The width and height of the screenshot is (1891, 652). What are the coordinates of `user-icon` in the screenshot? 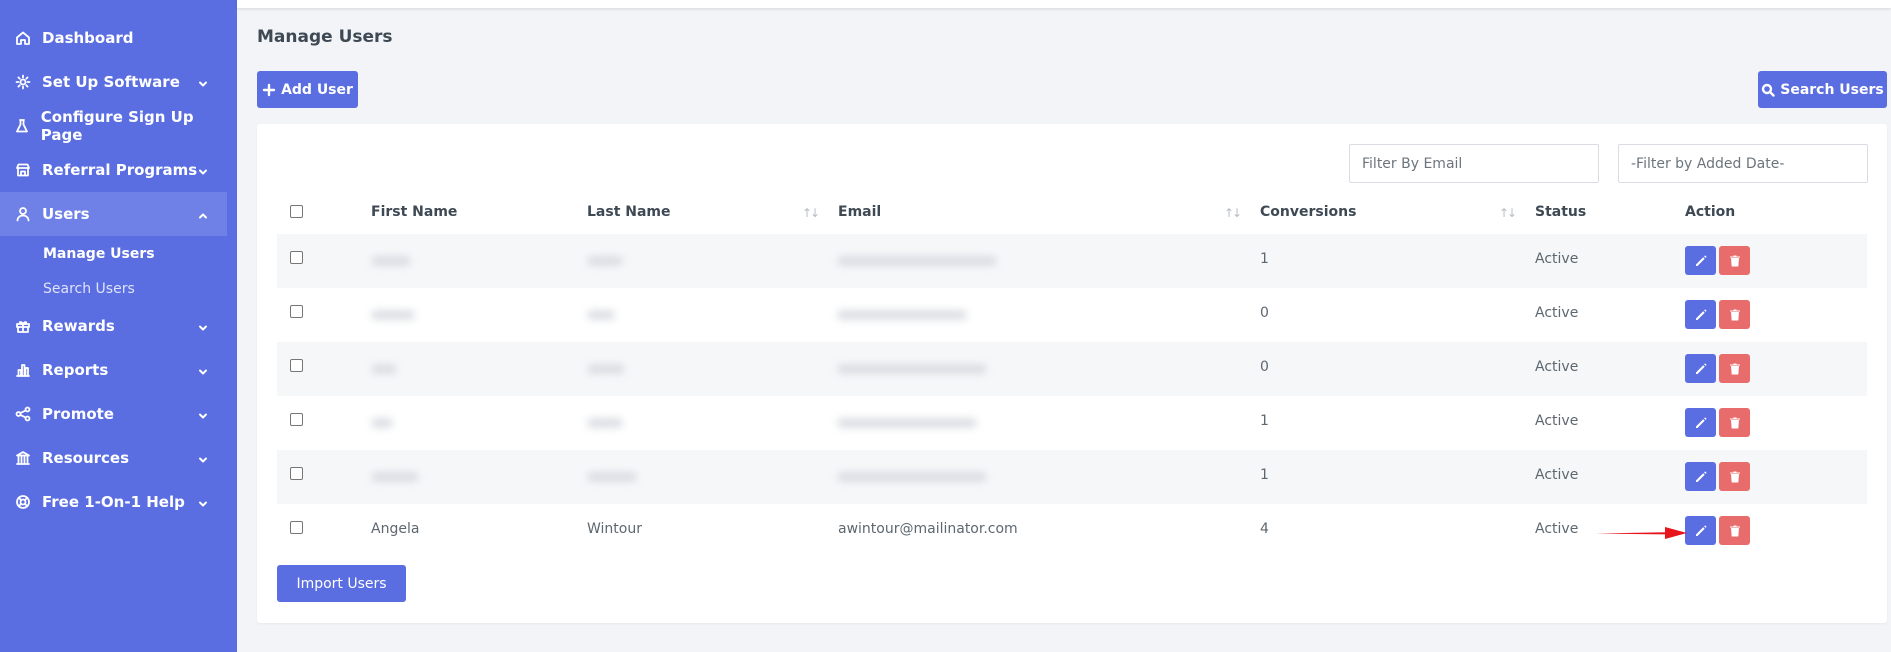 It's located at (23, 214).